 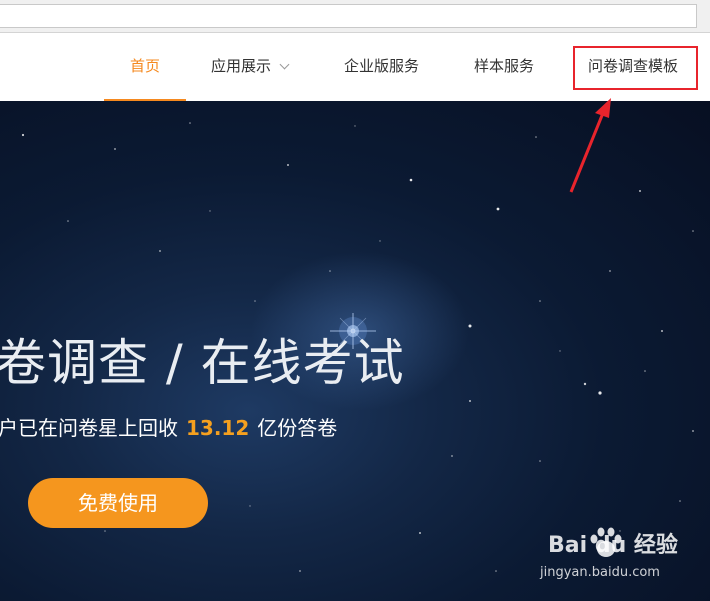 What do you see at coordinates (348, 16) in the screenshot?
I see `browser-address-field` at bounding box center [348, 16].